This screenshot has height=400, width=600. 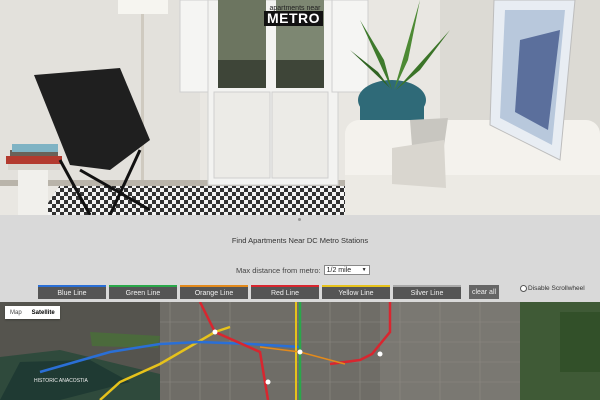 I want to click on green-line-label: Green Line, so click(x=143, y=293).